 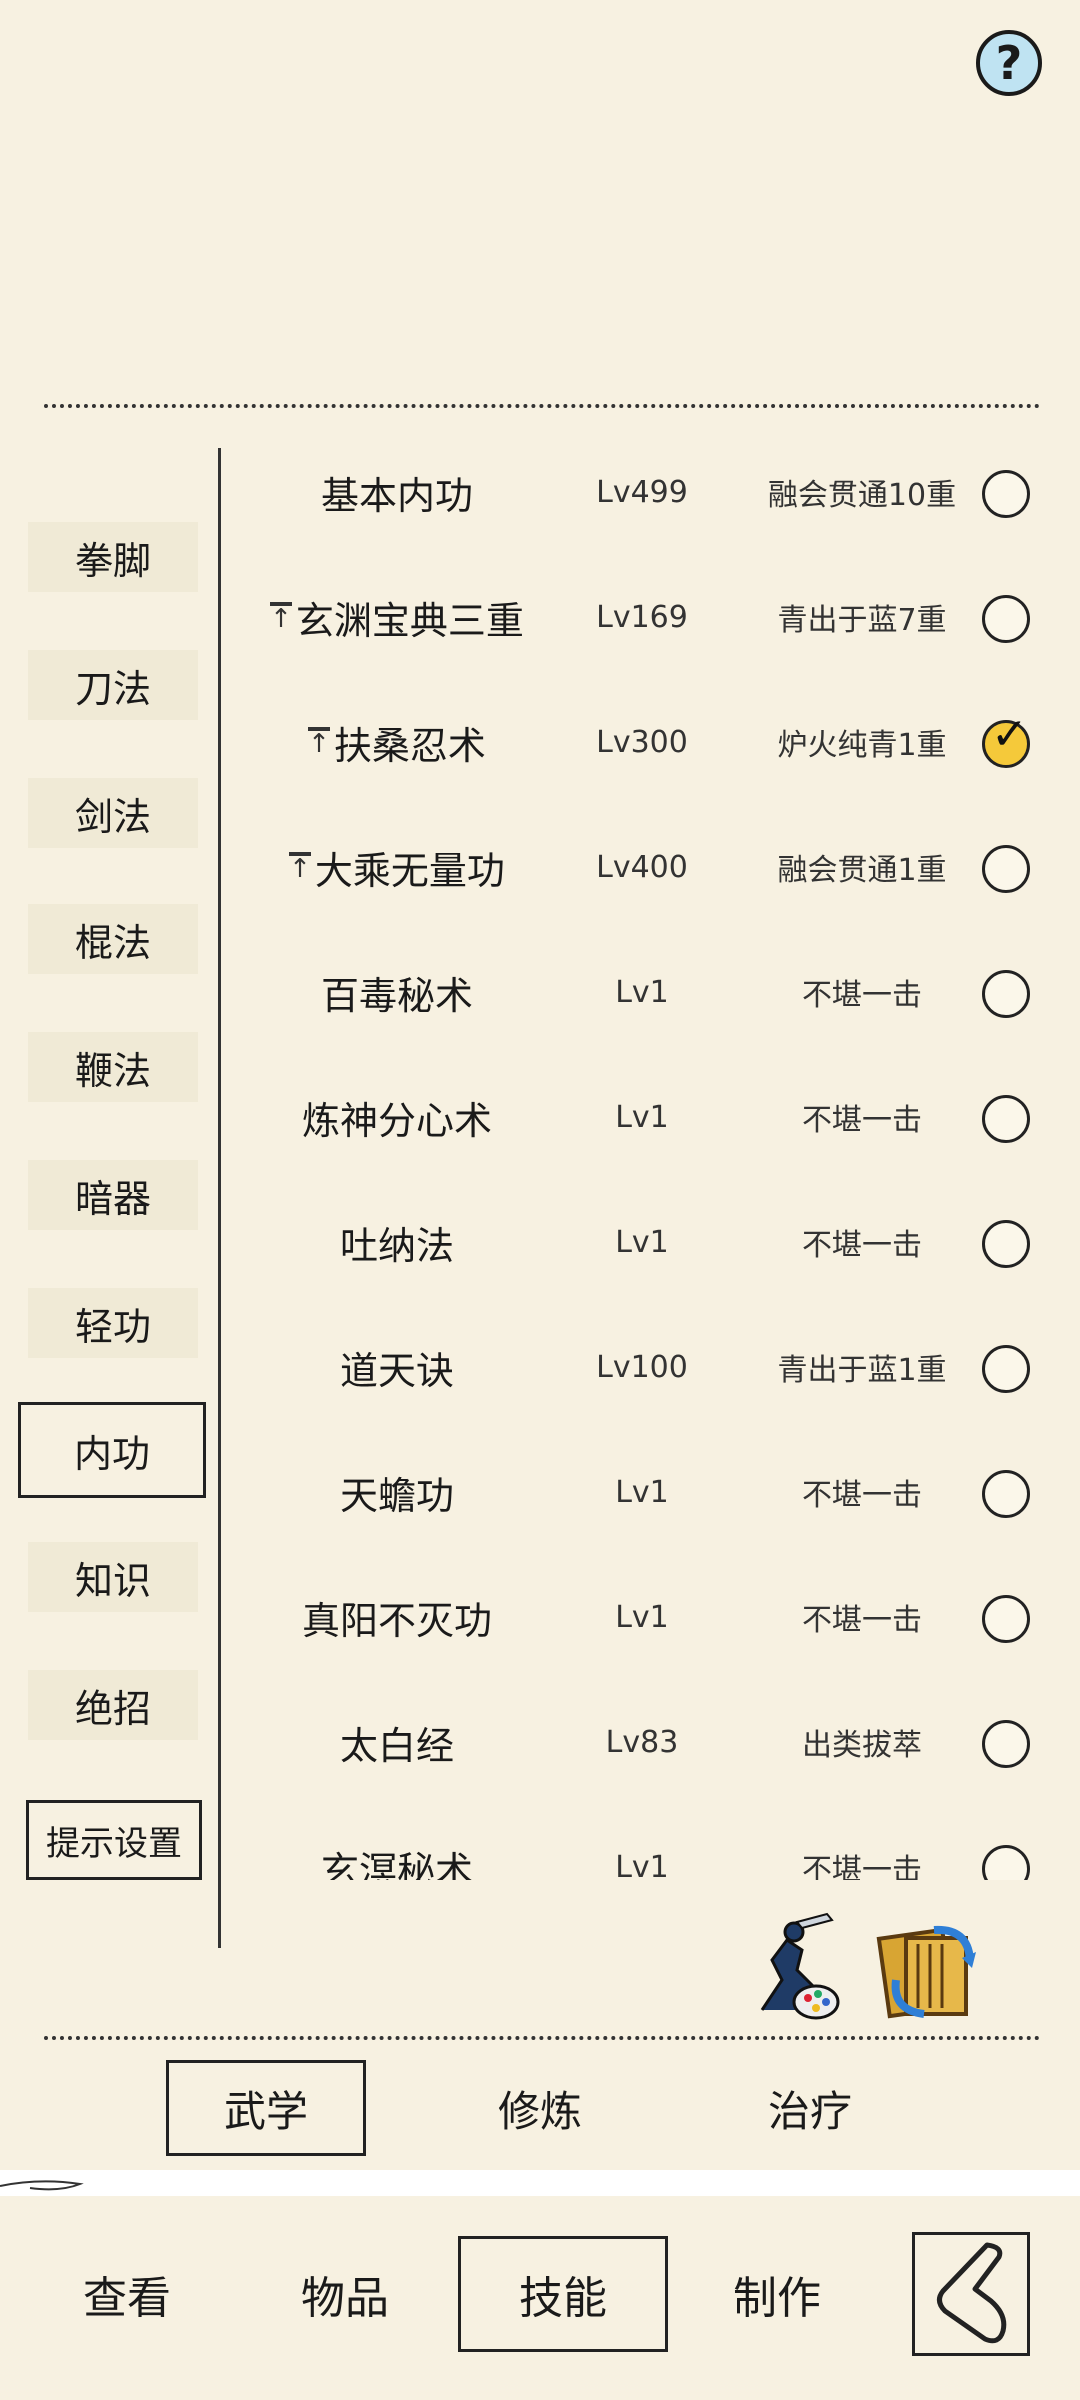 What do you see at coordinates (113, 685) in the screenshot?
I see `category-1: 刀法` at bounding box center [113, 685].